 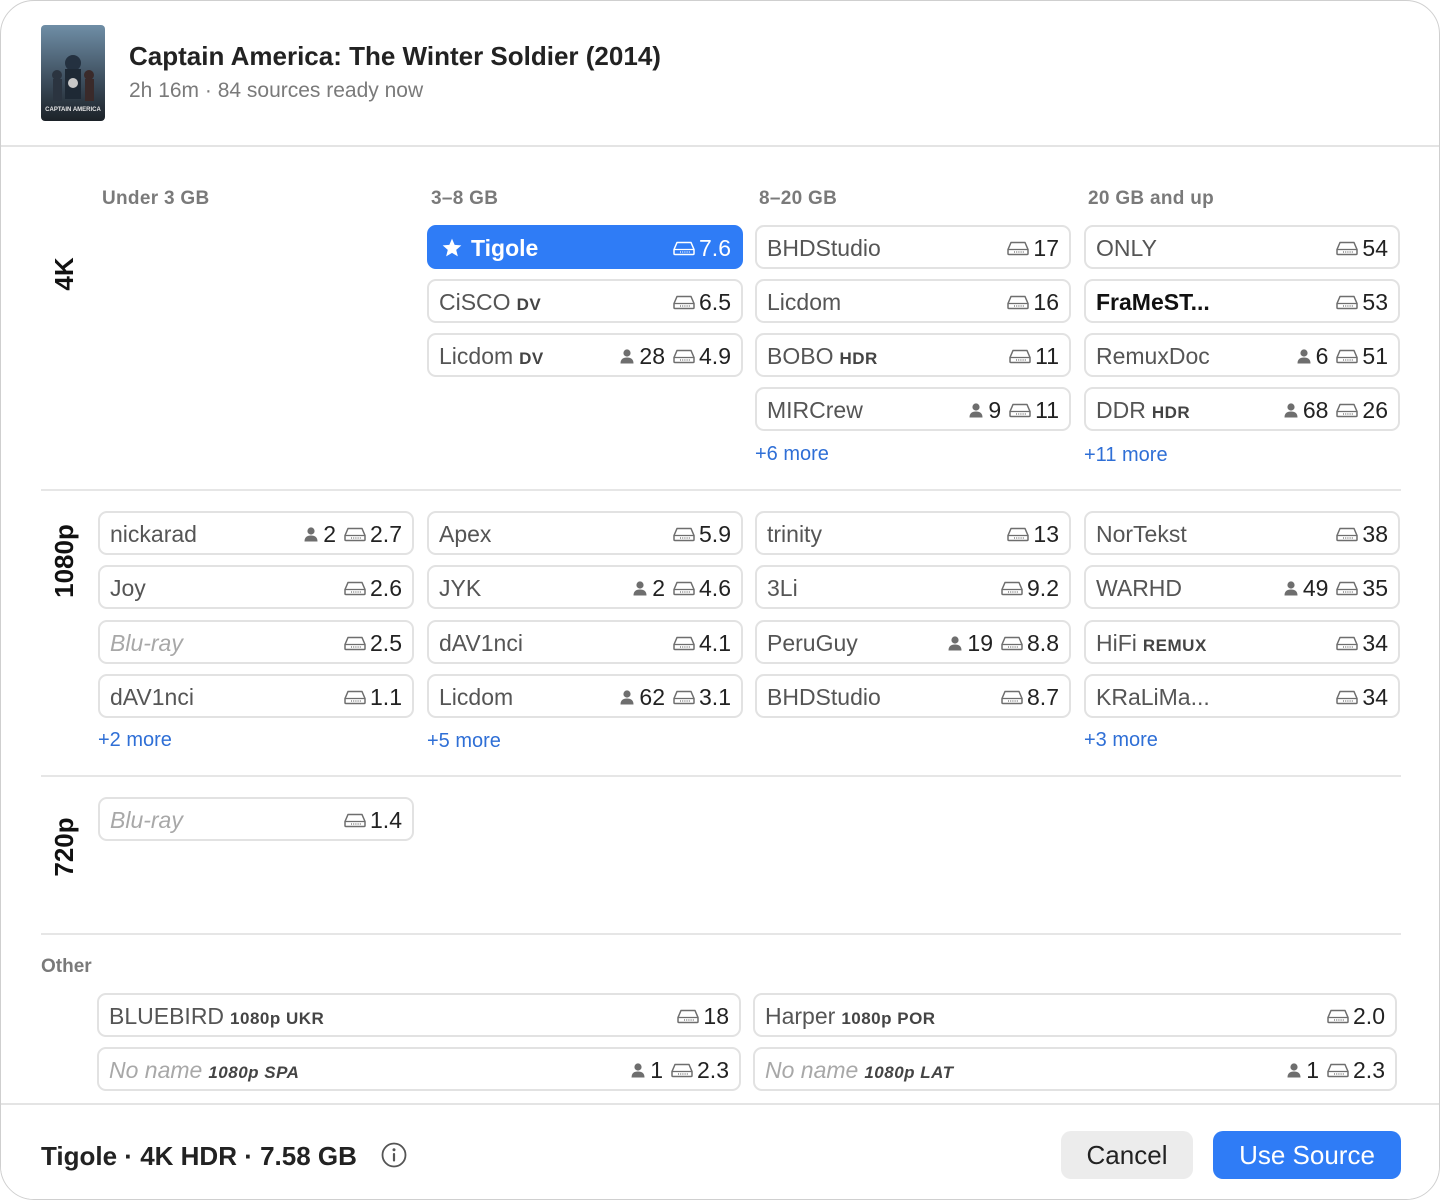 I want to click on source-card: BHDStudio 8.7, so click(x=913, y=696).